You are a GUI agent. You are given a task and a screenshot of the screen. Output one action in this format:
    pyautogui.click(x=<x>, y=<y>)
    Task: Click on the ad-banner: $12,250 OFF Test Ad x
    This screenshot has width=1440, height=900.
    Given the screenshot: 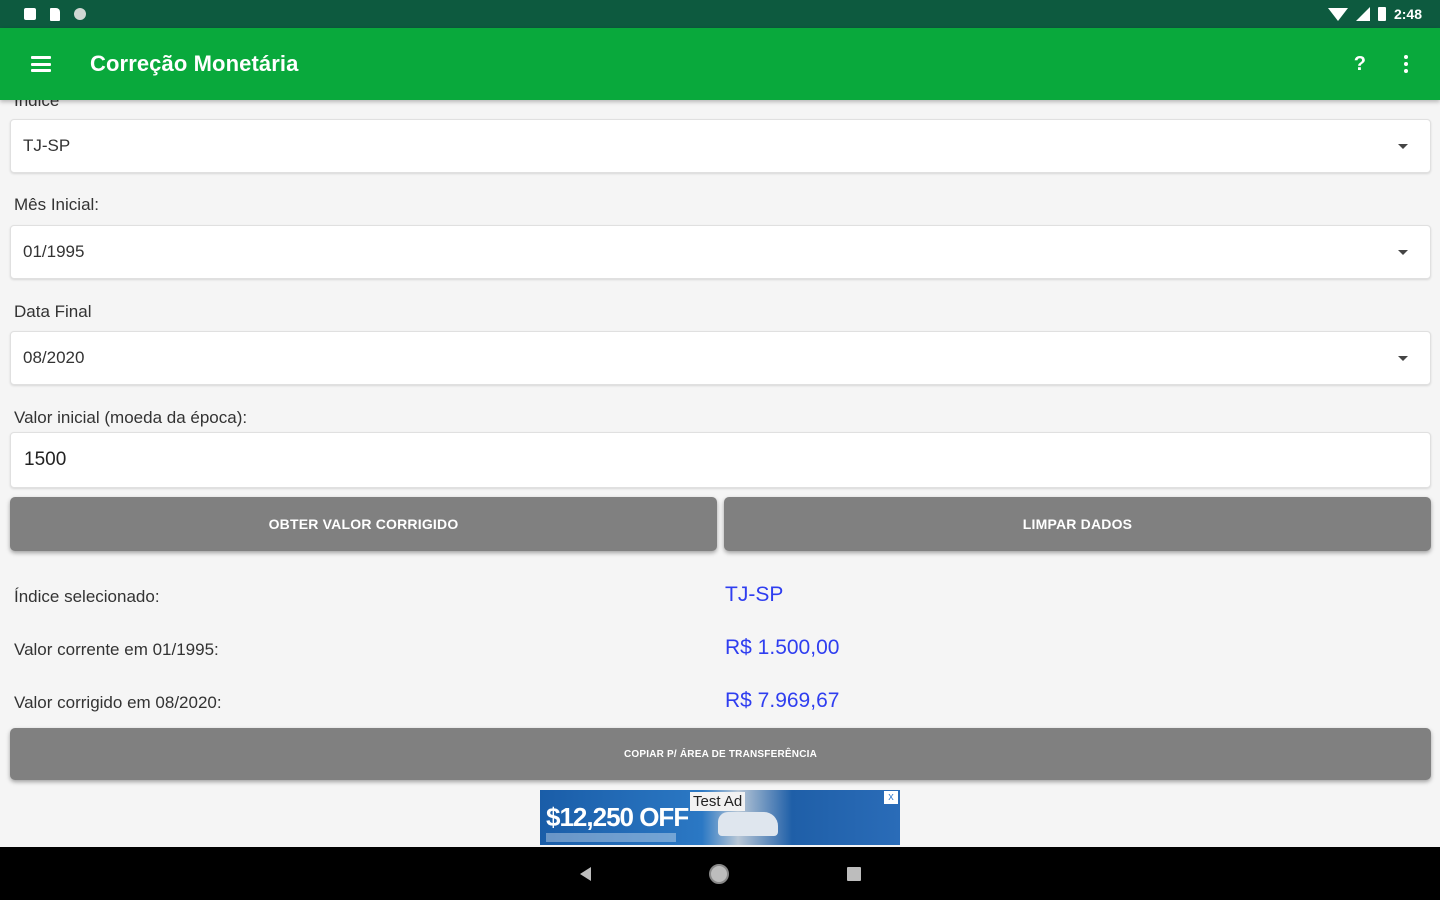 What is the action you would take?
    pyautogui.click(x=720, y=817)
    